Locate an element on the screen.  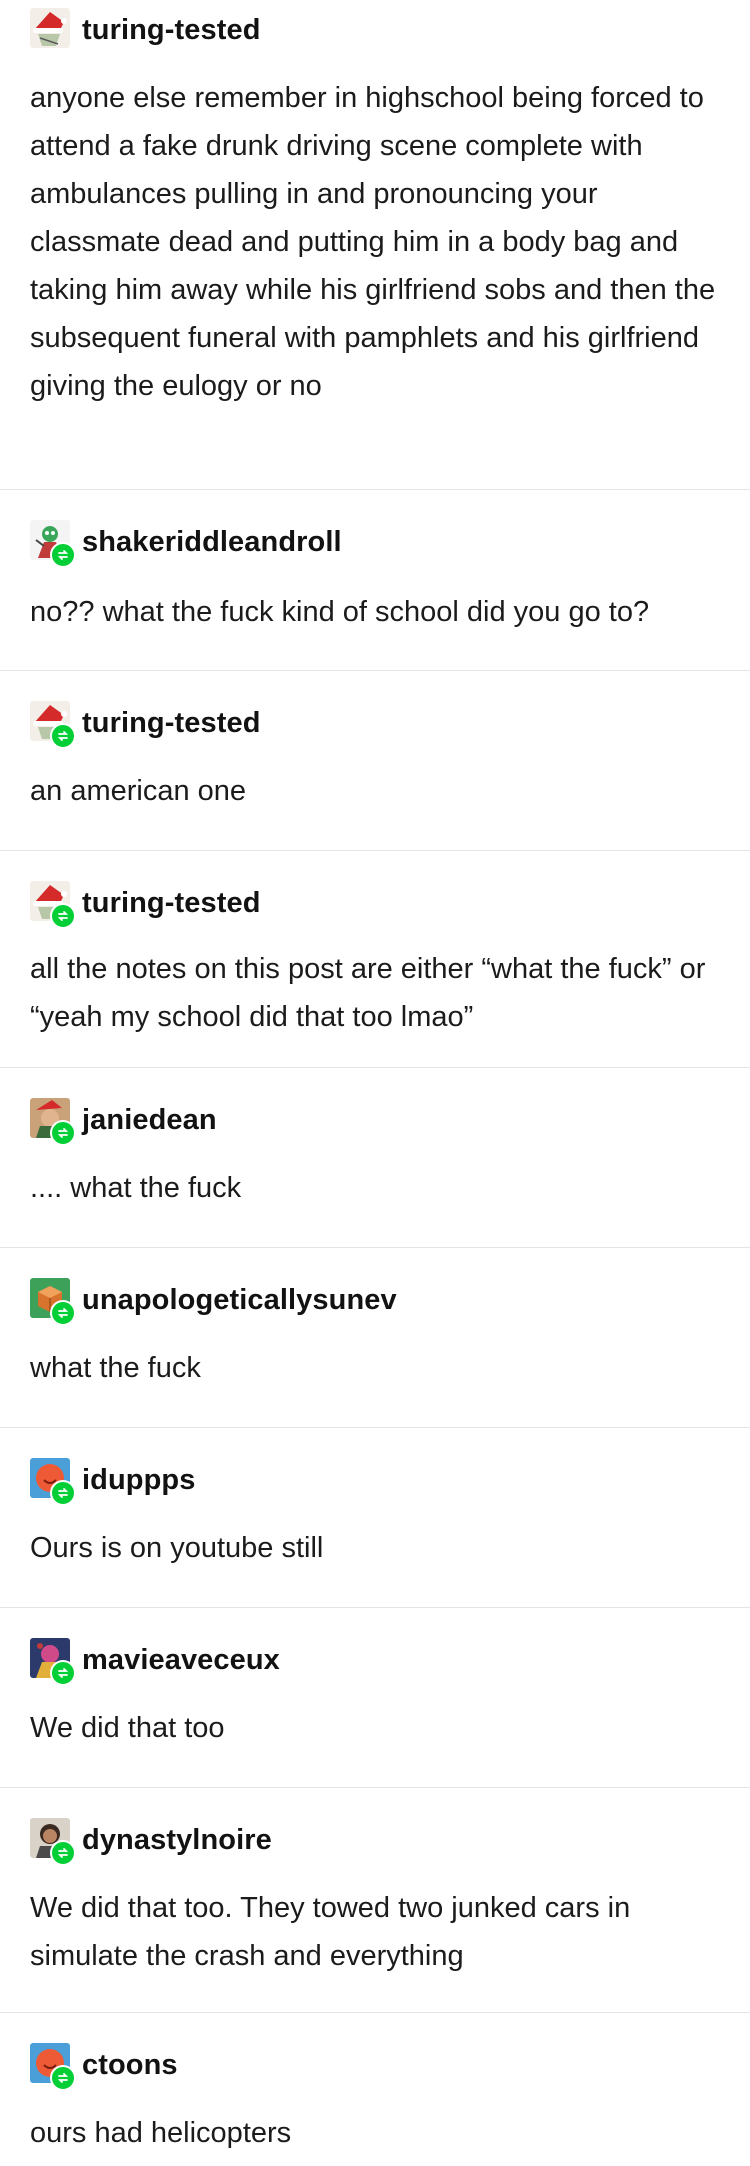
cartoon-avatar-icon is located at coordinates (53, 544).